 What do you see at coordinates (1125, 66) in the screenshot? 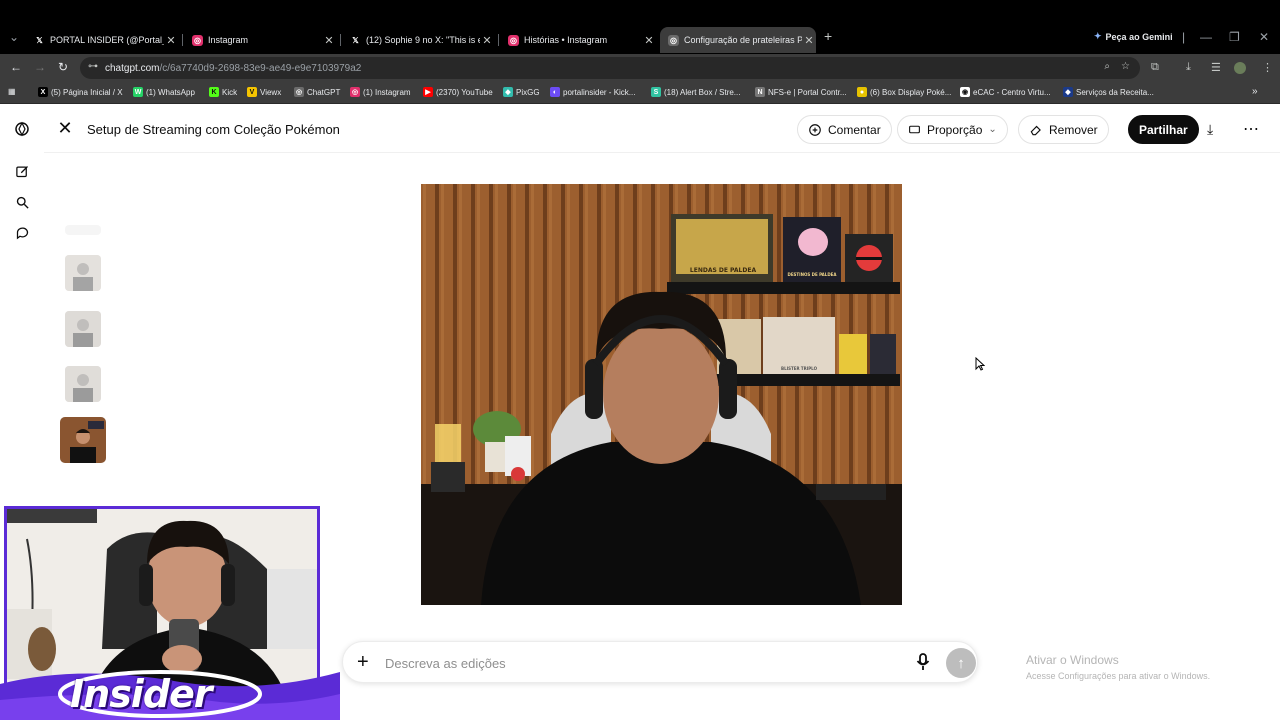
I see `bookmark-star-icon: ☆` at bounding box center [1125, 66].